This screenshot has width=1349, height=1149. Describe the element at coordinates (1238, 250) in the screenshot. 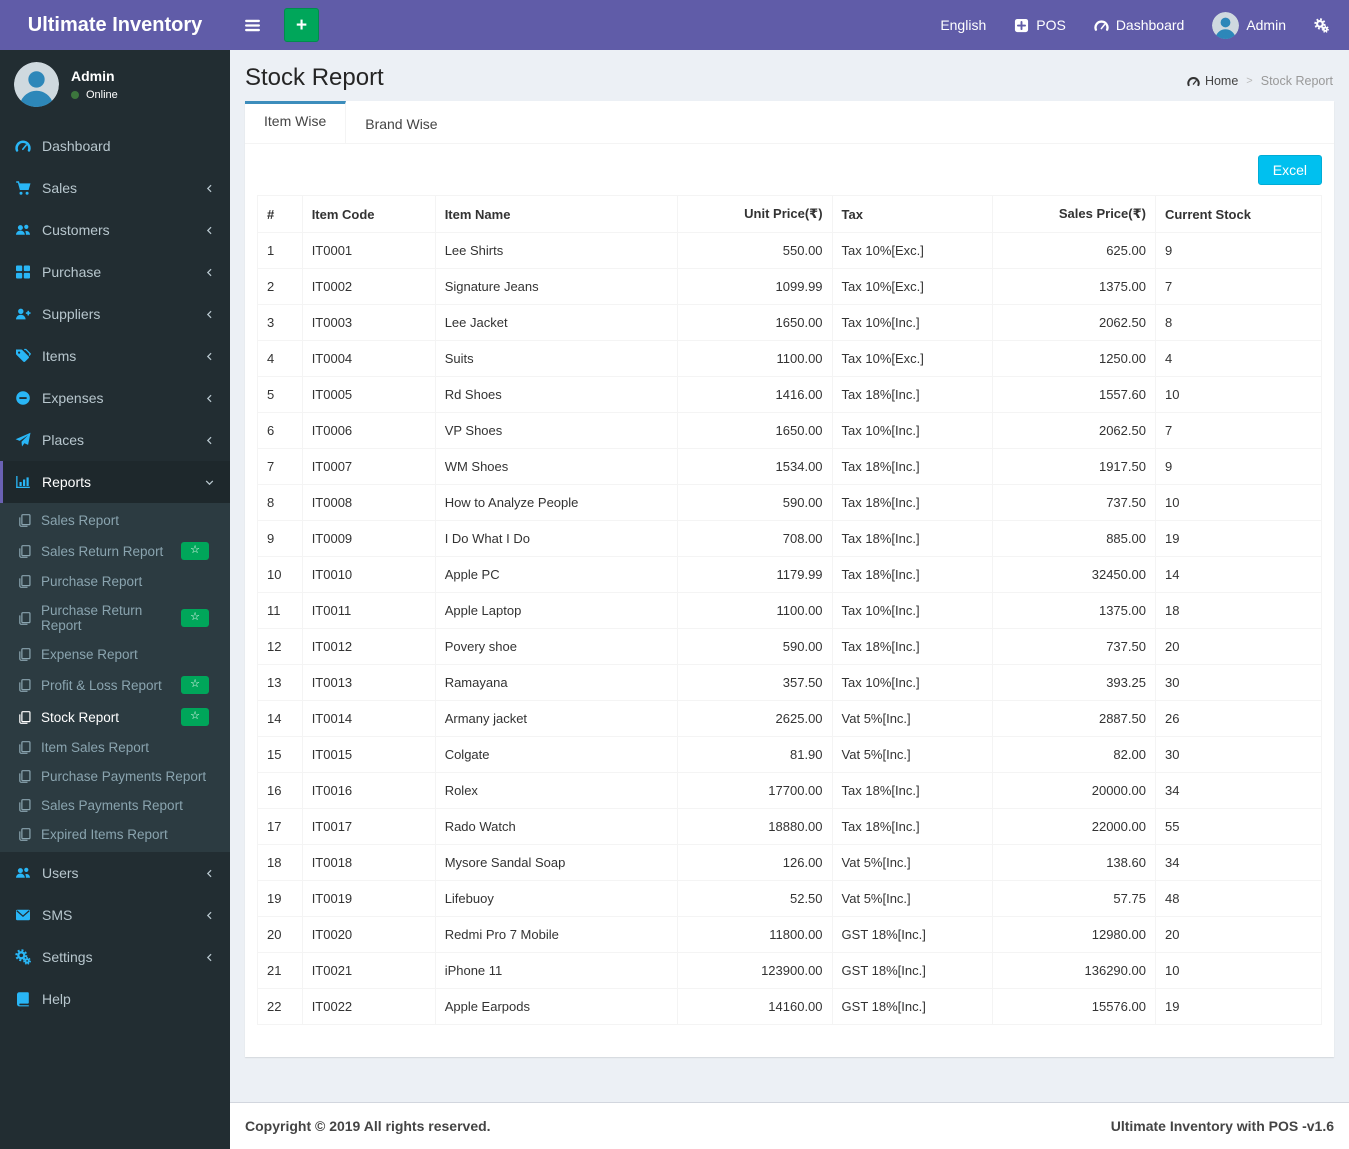

I see `cell-current-stock: 9` at that location.